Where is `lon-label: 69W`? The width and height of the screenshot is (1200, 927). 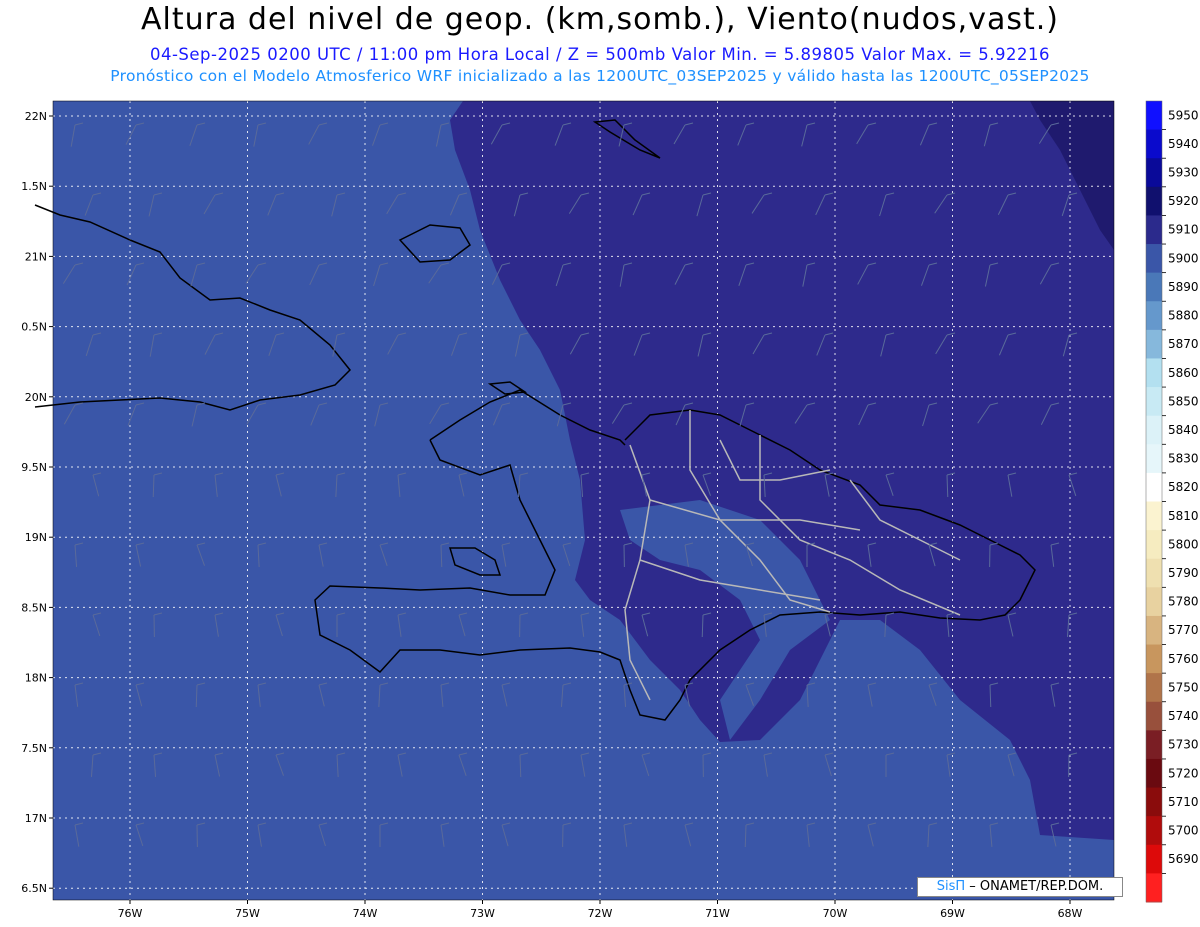 lon-label: 69W is located at coordinates (952, 913).